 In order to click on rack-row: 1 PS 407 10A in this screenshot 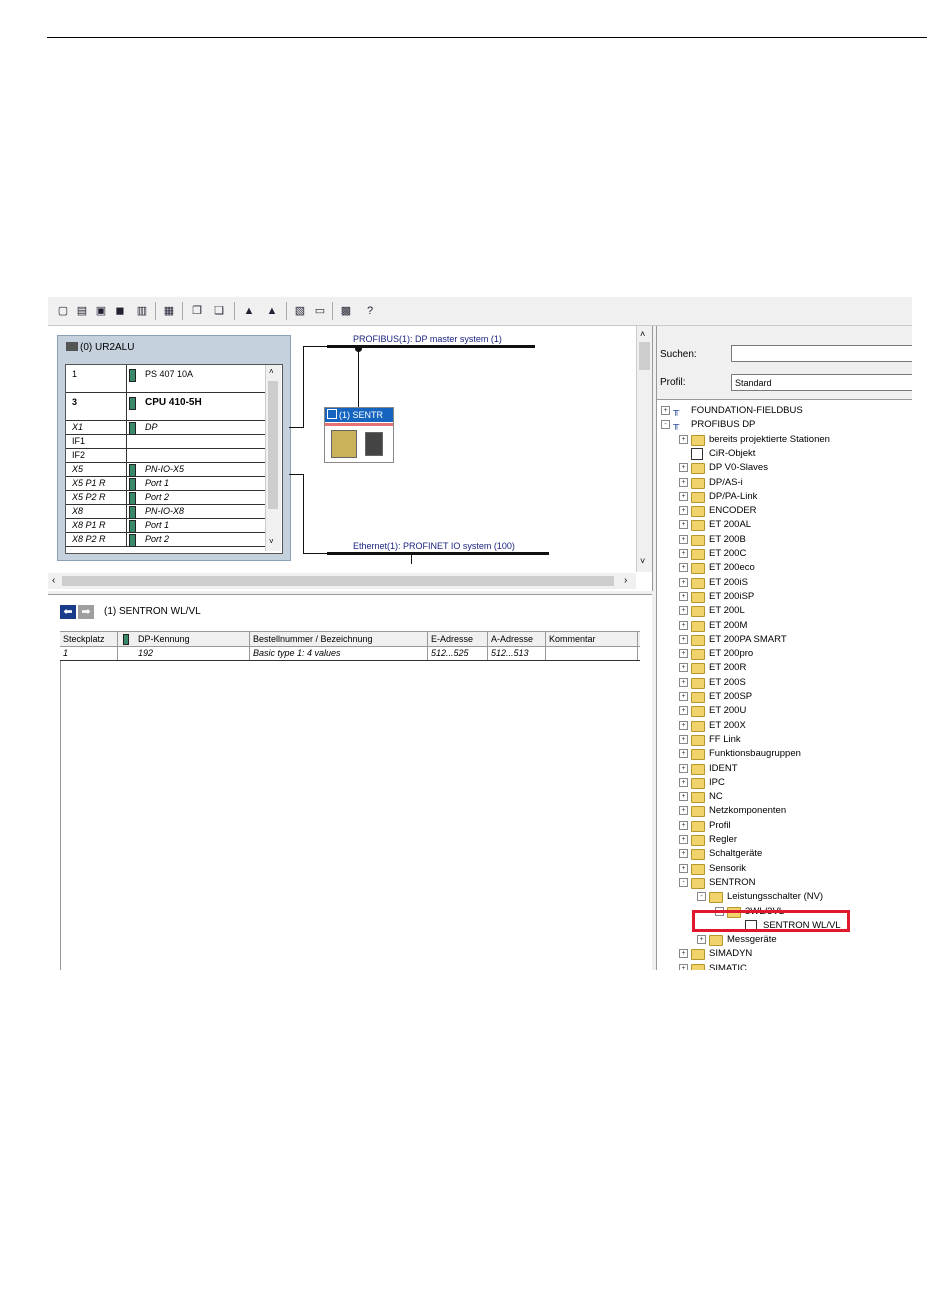, I will do `click(166, 379)`.